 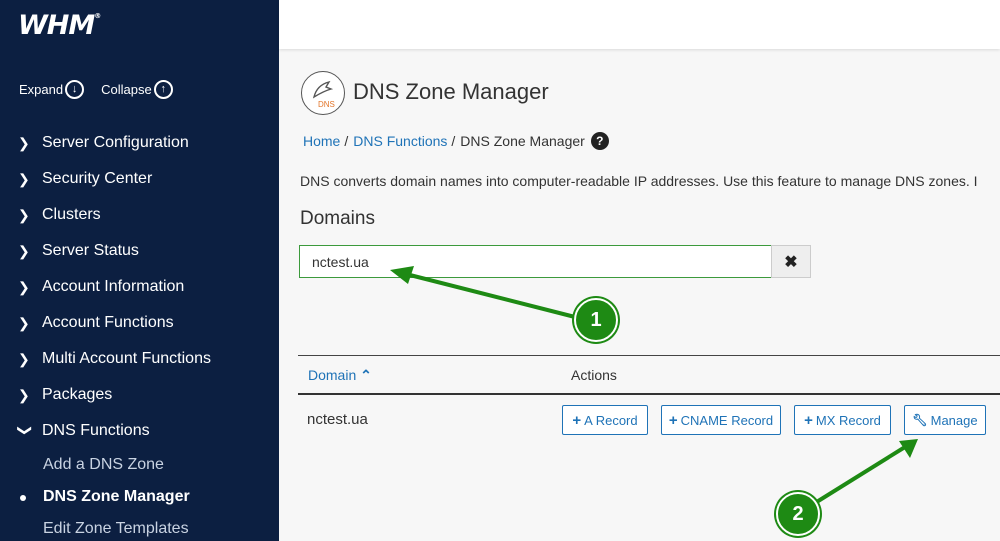 I want to click on sort-ascending-icon: ⌃, so click(x=366, y=375).